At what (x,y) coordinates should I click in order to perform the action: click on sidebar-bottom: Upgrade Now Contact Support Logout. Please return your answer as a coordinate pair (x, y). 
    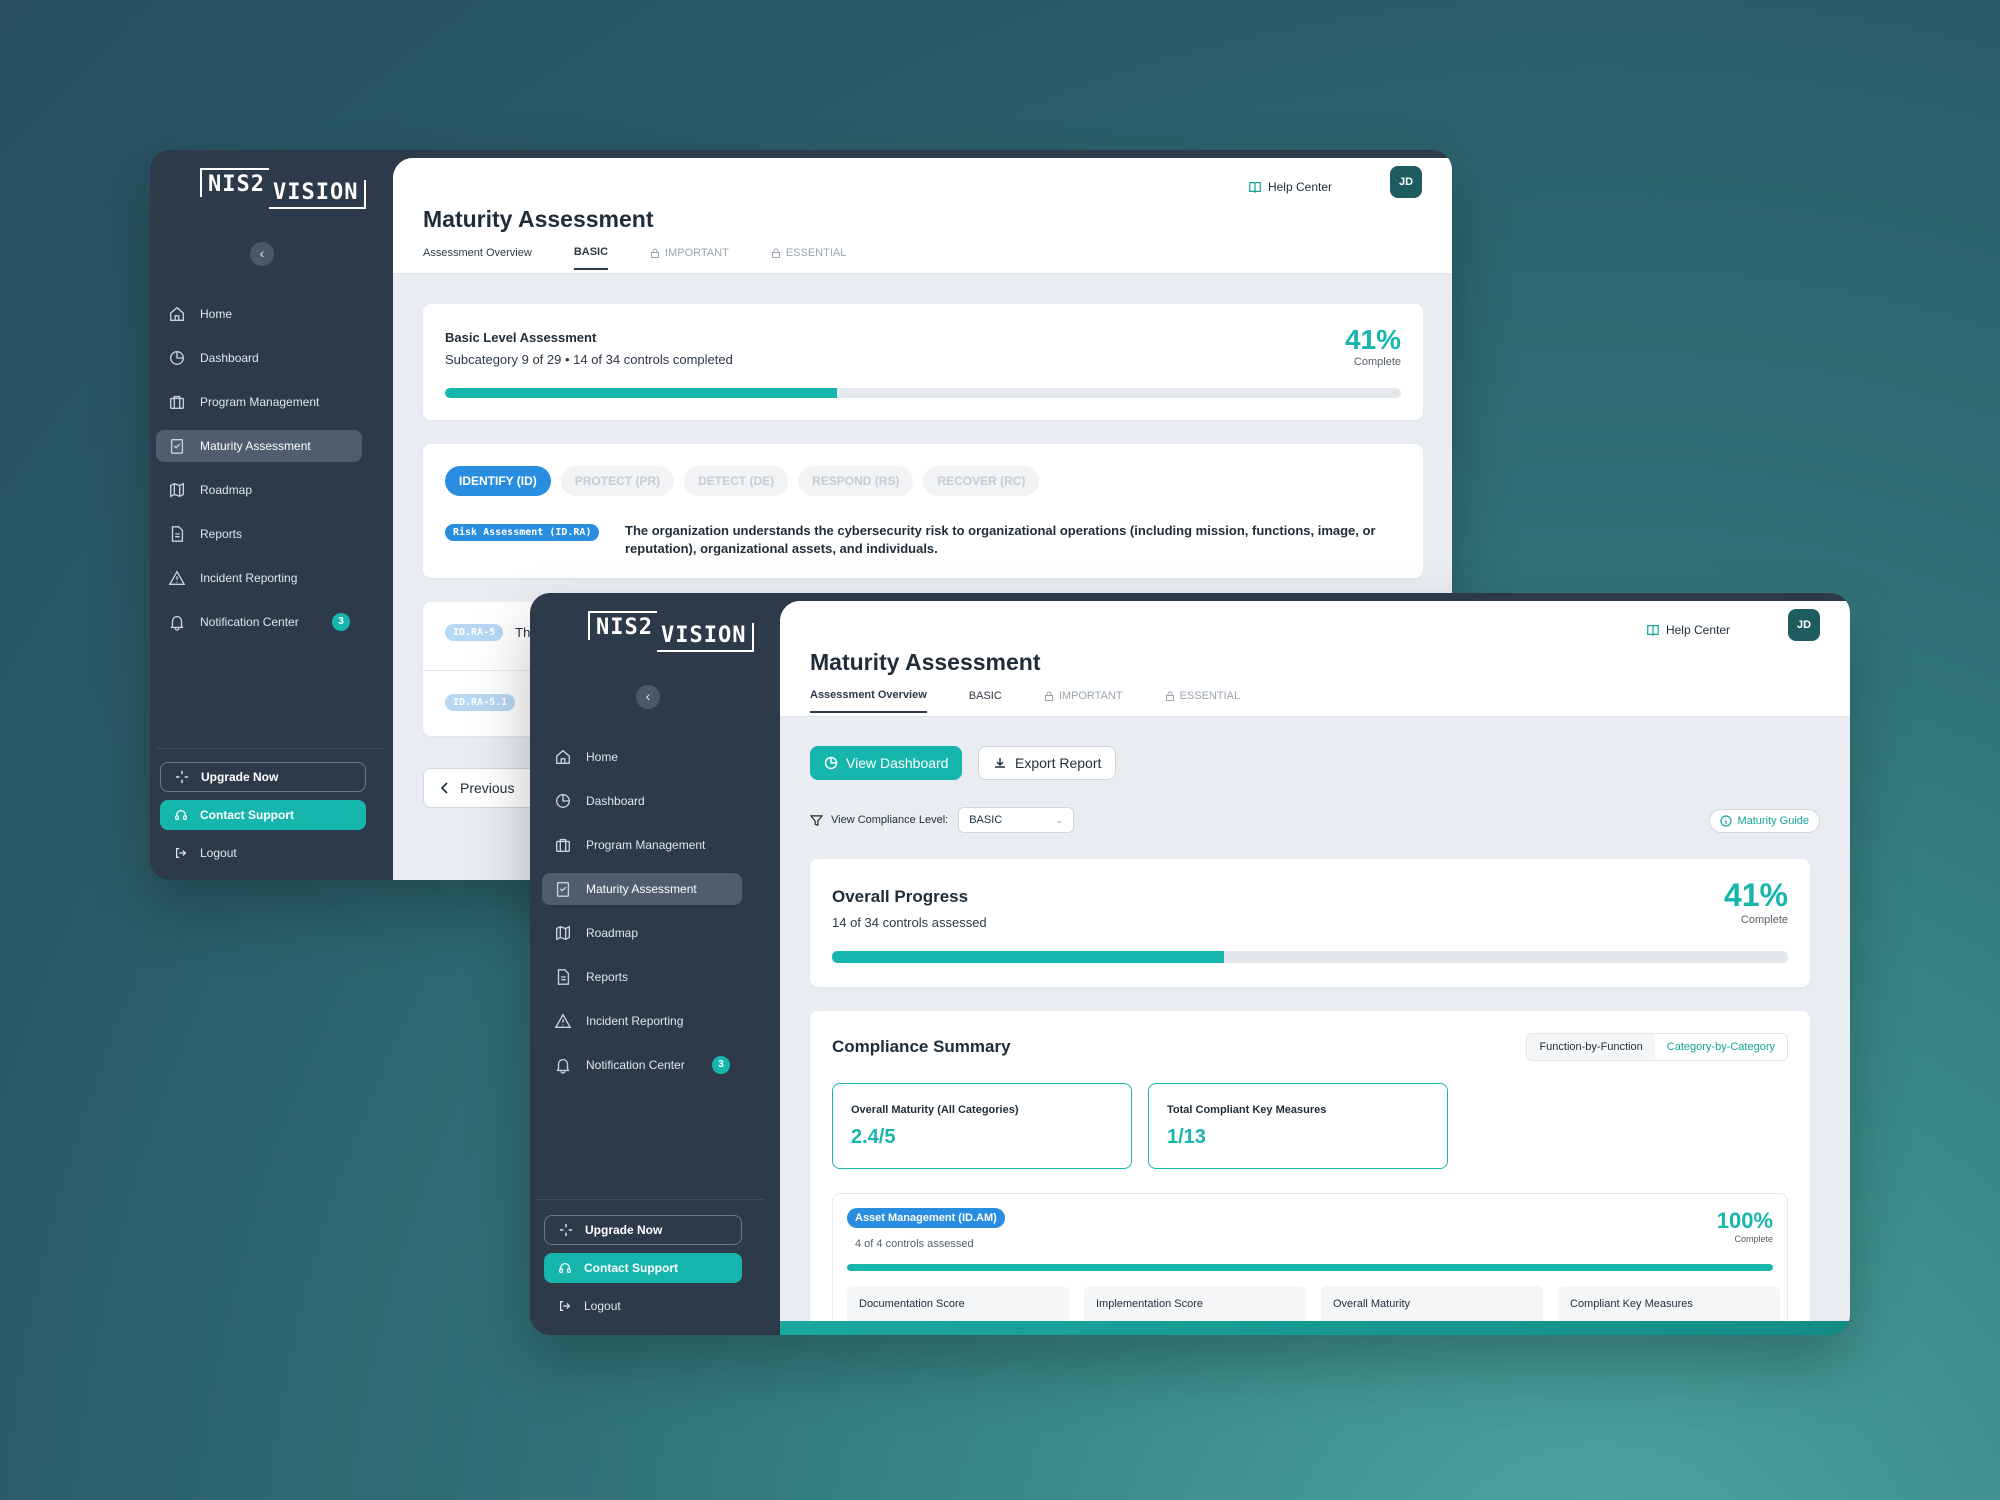
    Looking at the image, I should click on (263, 819).